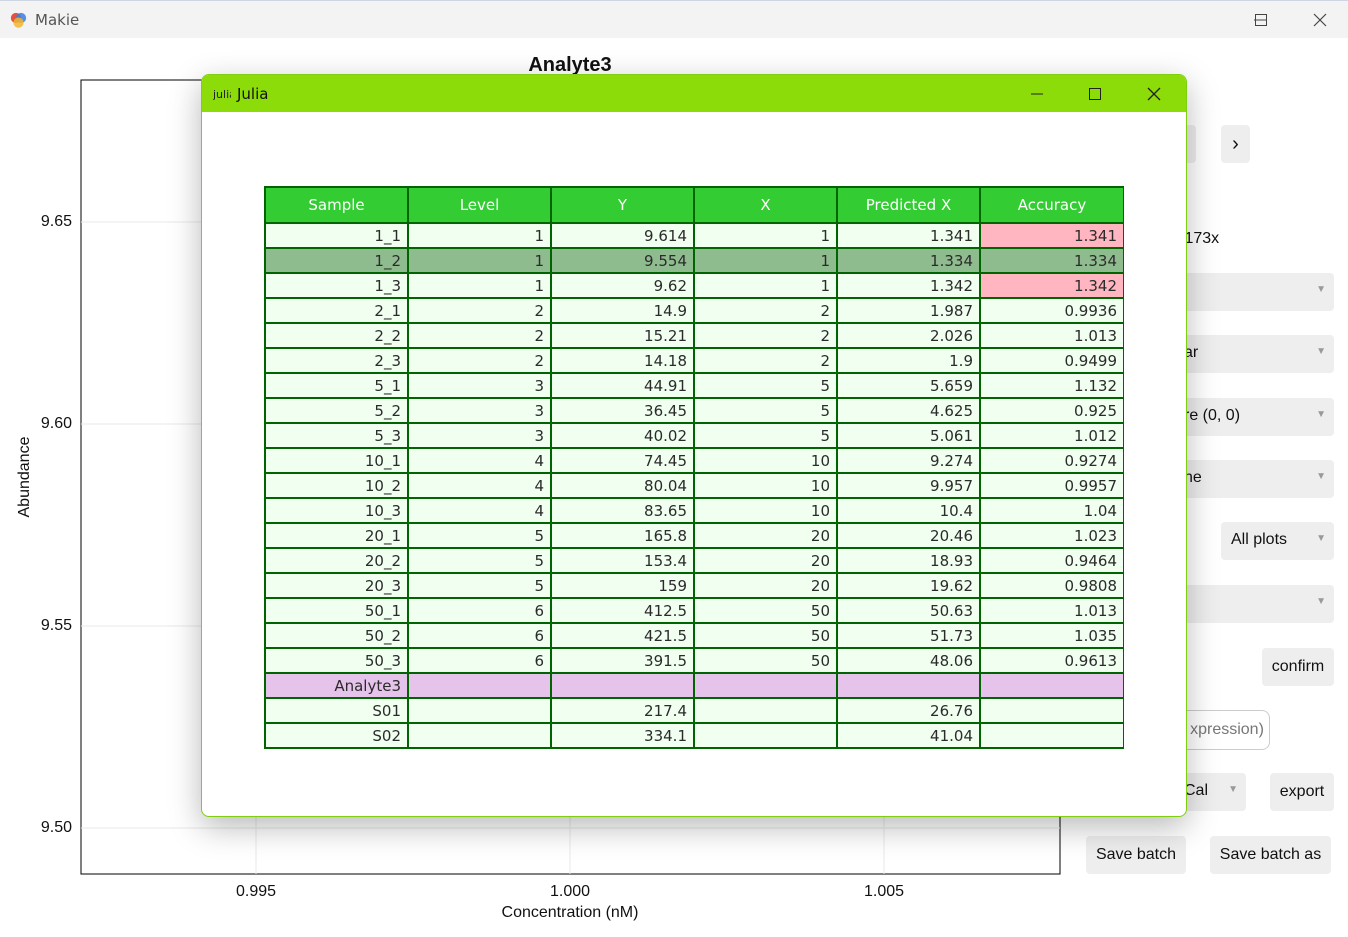 This screenshot has width=1348, height=937. Describe the element at coordinates (479, 285) in the screenshot. I see `level-cell: 1` at that location.